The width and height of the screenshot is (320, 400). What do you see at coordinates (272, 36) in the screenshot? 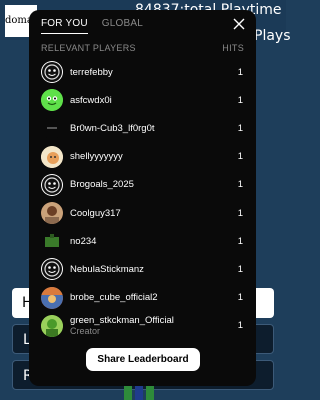
I see `background-plays-text: Plays` at bounding box center [272, 36].